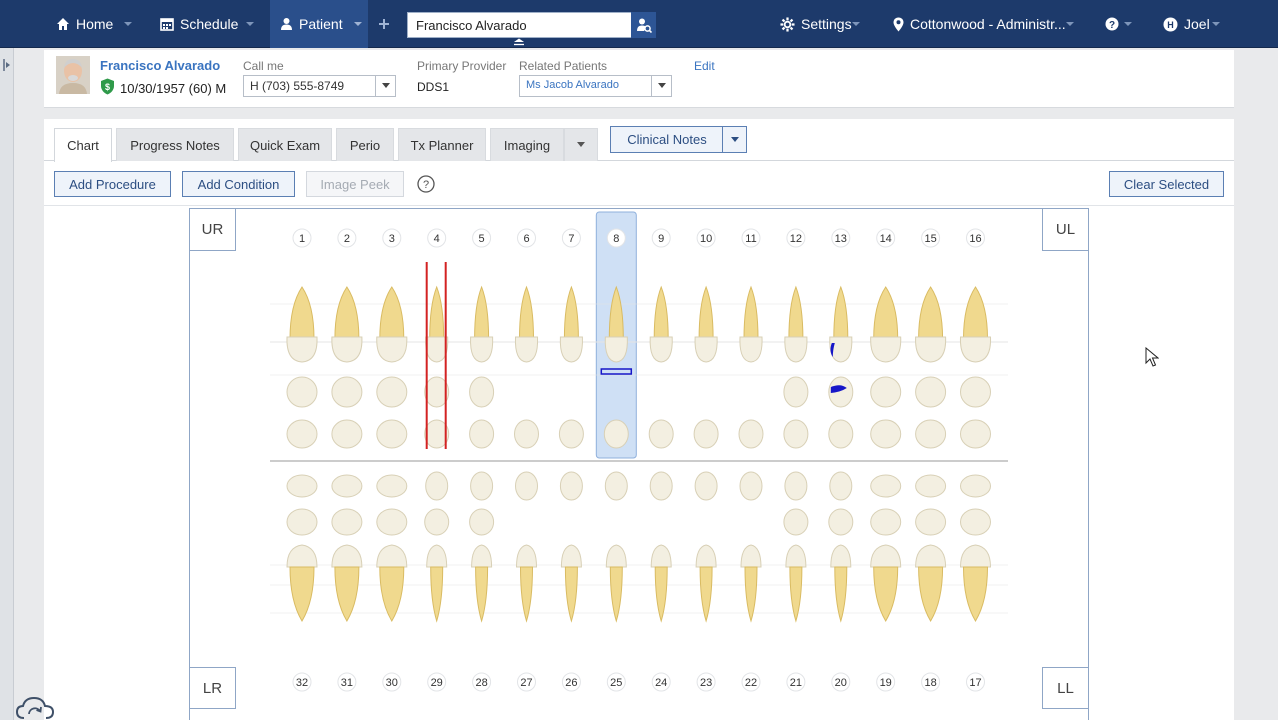 This screenshot has height=720, width=1278. Describe the element at coordinates (1128, 24) in the screenshot. I see `help-dropdown-icon` at that location.